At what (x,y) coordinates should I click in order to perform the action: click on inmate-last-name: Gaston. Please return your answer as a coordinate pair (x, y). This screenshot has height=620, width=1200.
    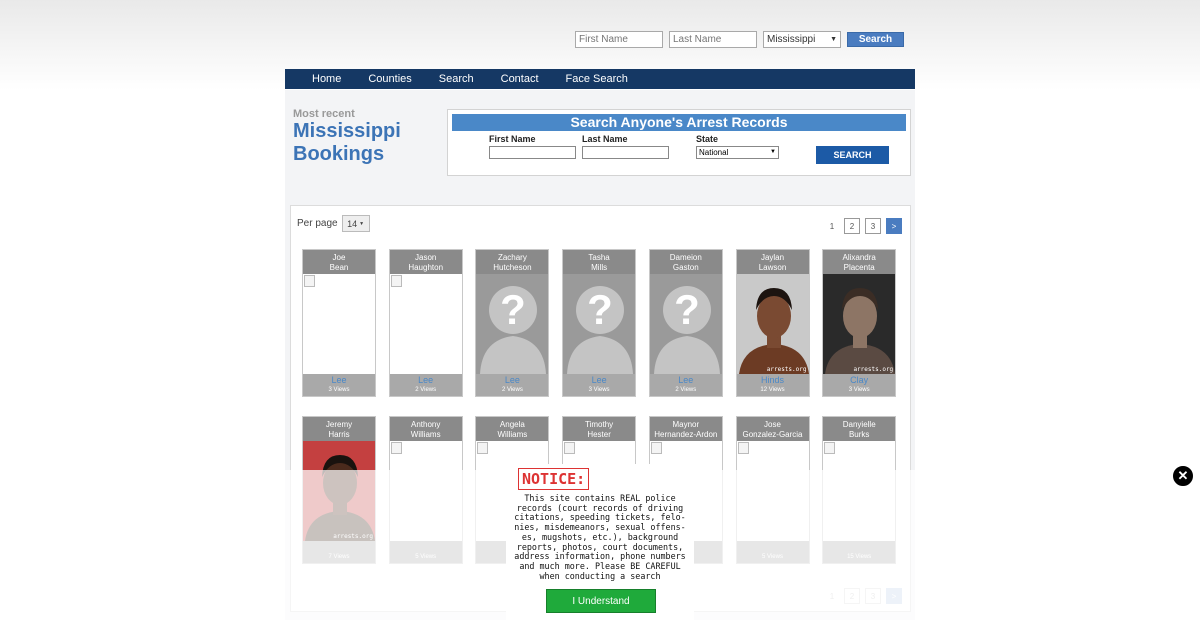
    Looking at the image, I should click on (685, 267).